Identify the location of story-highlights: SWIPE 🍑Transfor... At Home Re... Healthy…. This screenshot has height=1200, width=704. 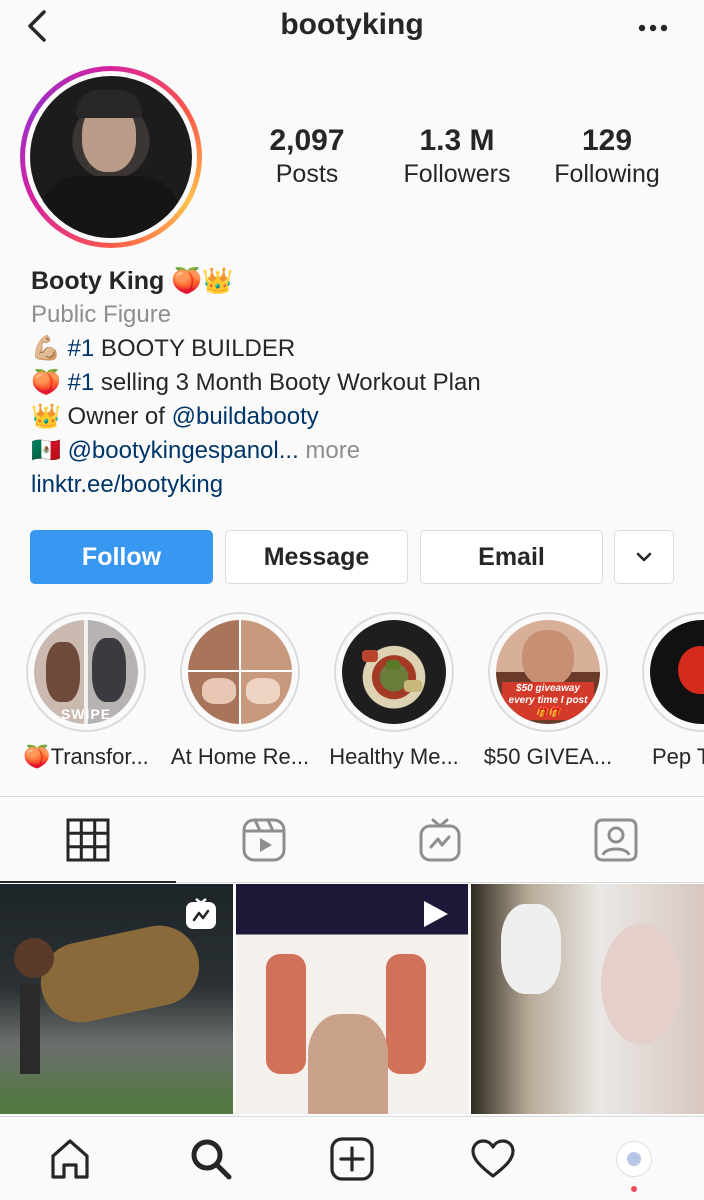
(352, 692).